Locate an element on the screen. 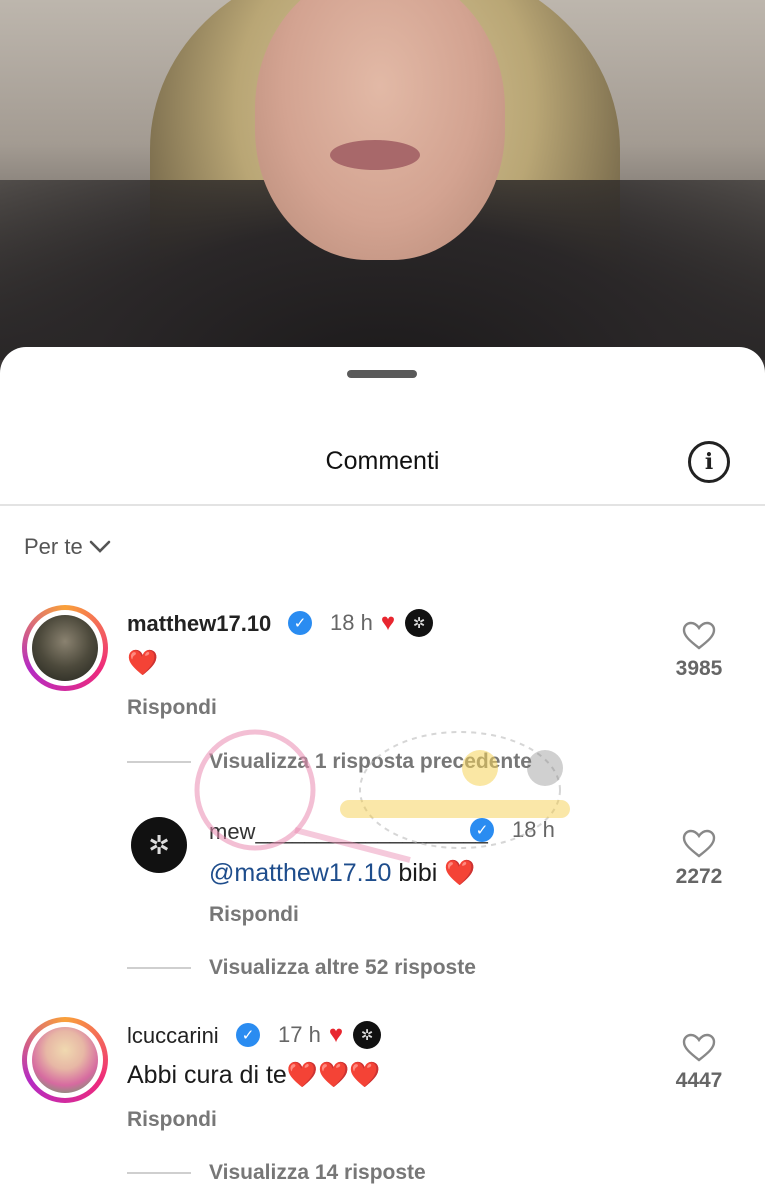 The height and width of the screenshot is (1200, 765). like-count: 3985 is located at coordinates (699, 668).